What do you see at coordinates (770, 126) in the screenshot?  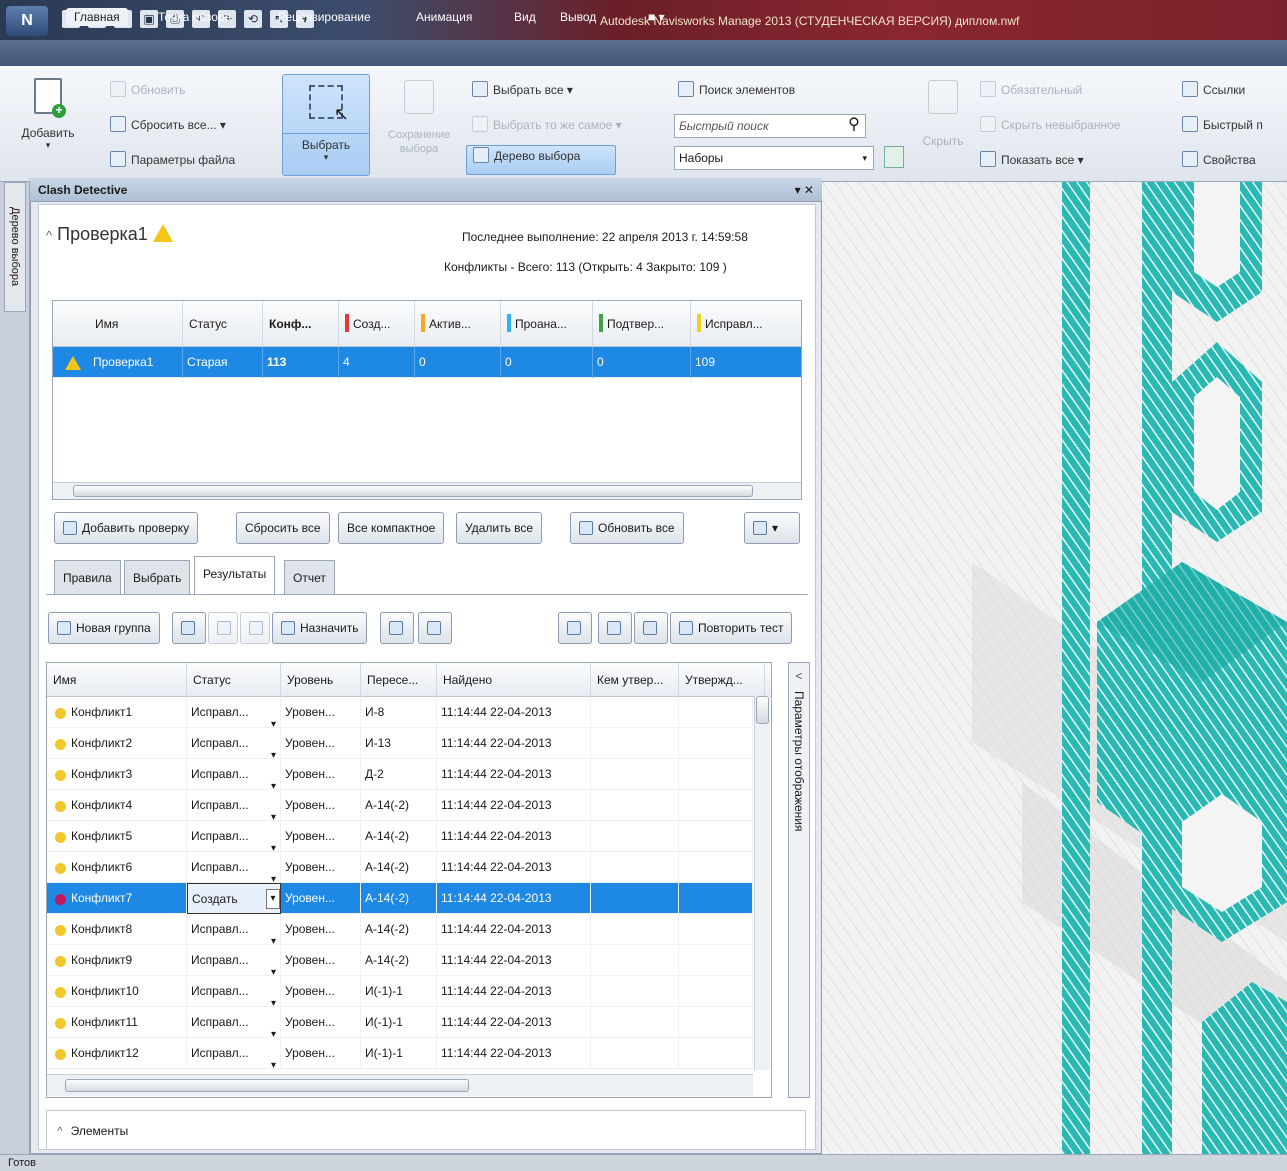 I see `quick-search-input: Быстрый поиск` at bounding box center [770, 126].